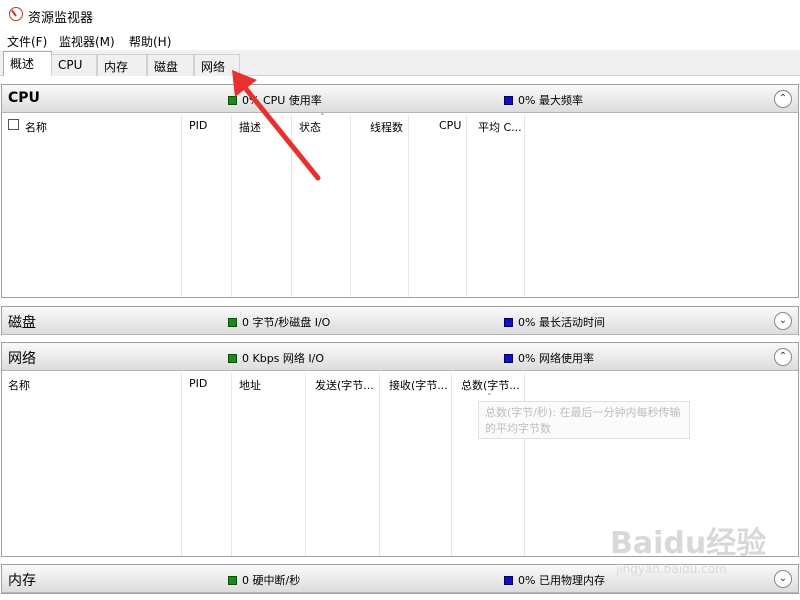  I want to click on title-bar: 资源监视器, so click(400, 15).